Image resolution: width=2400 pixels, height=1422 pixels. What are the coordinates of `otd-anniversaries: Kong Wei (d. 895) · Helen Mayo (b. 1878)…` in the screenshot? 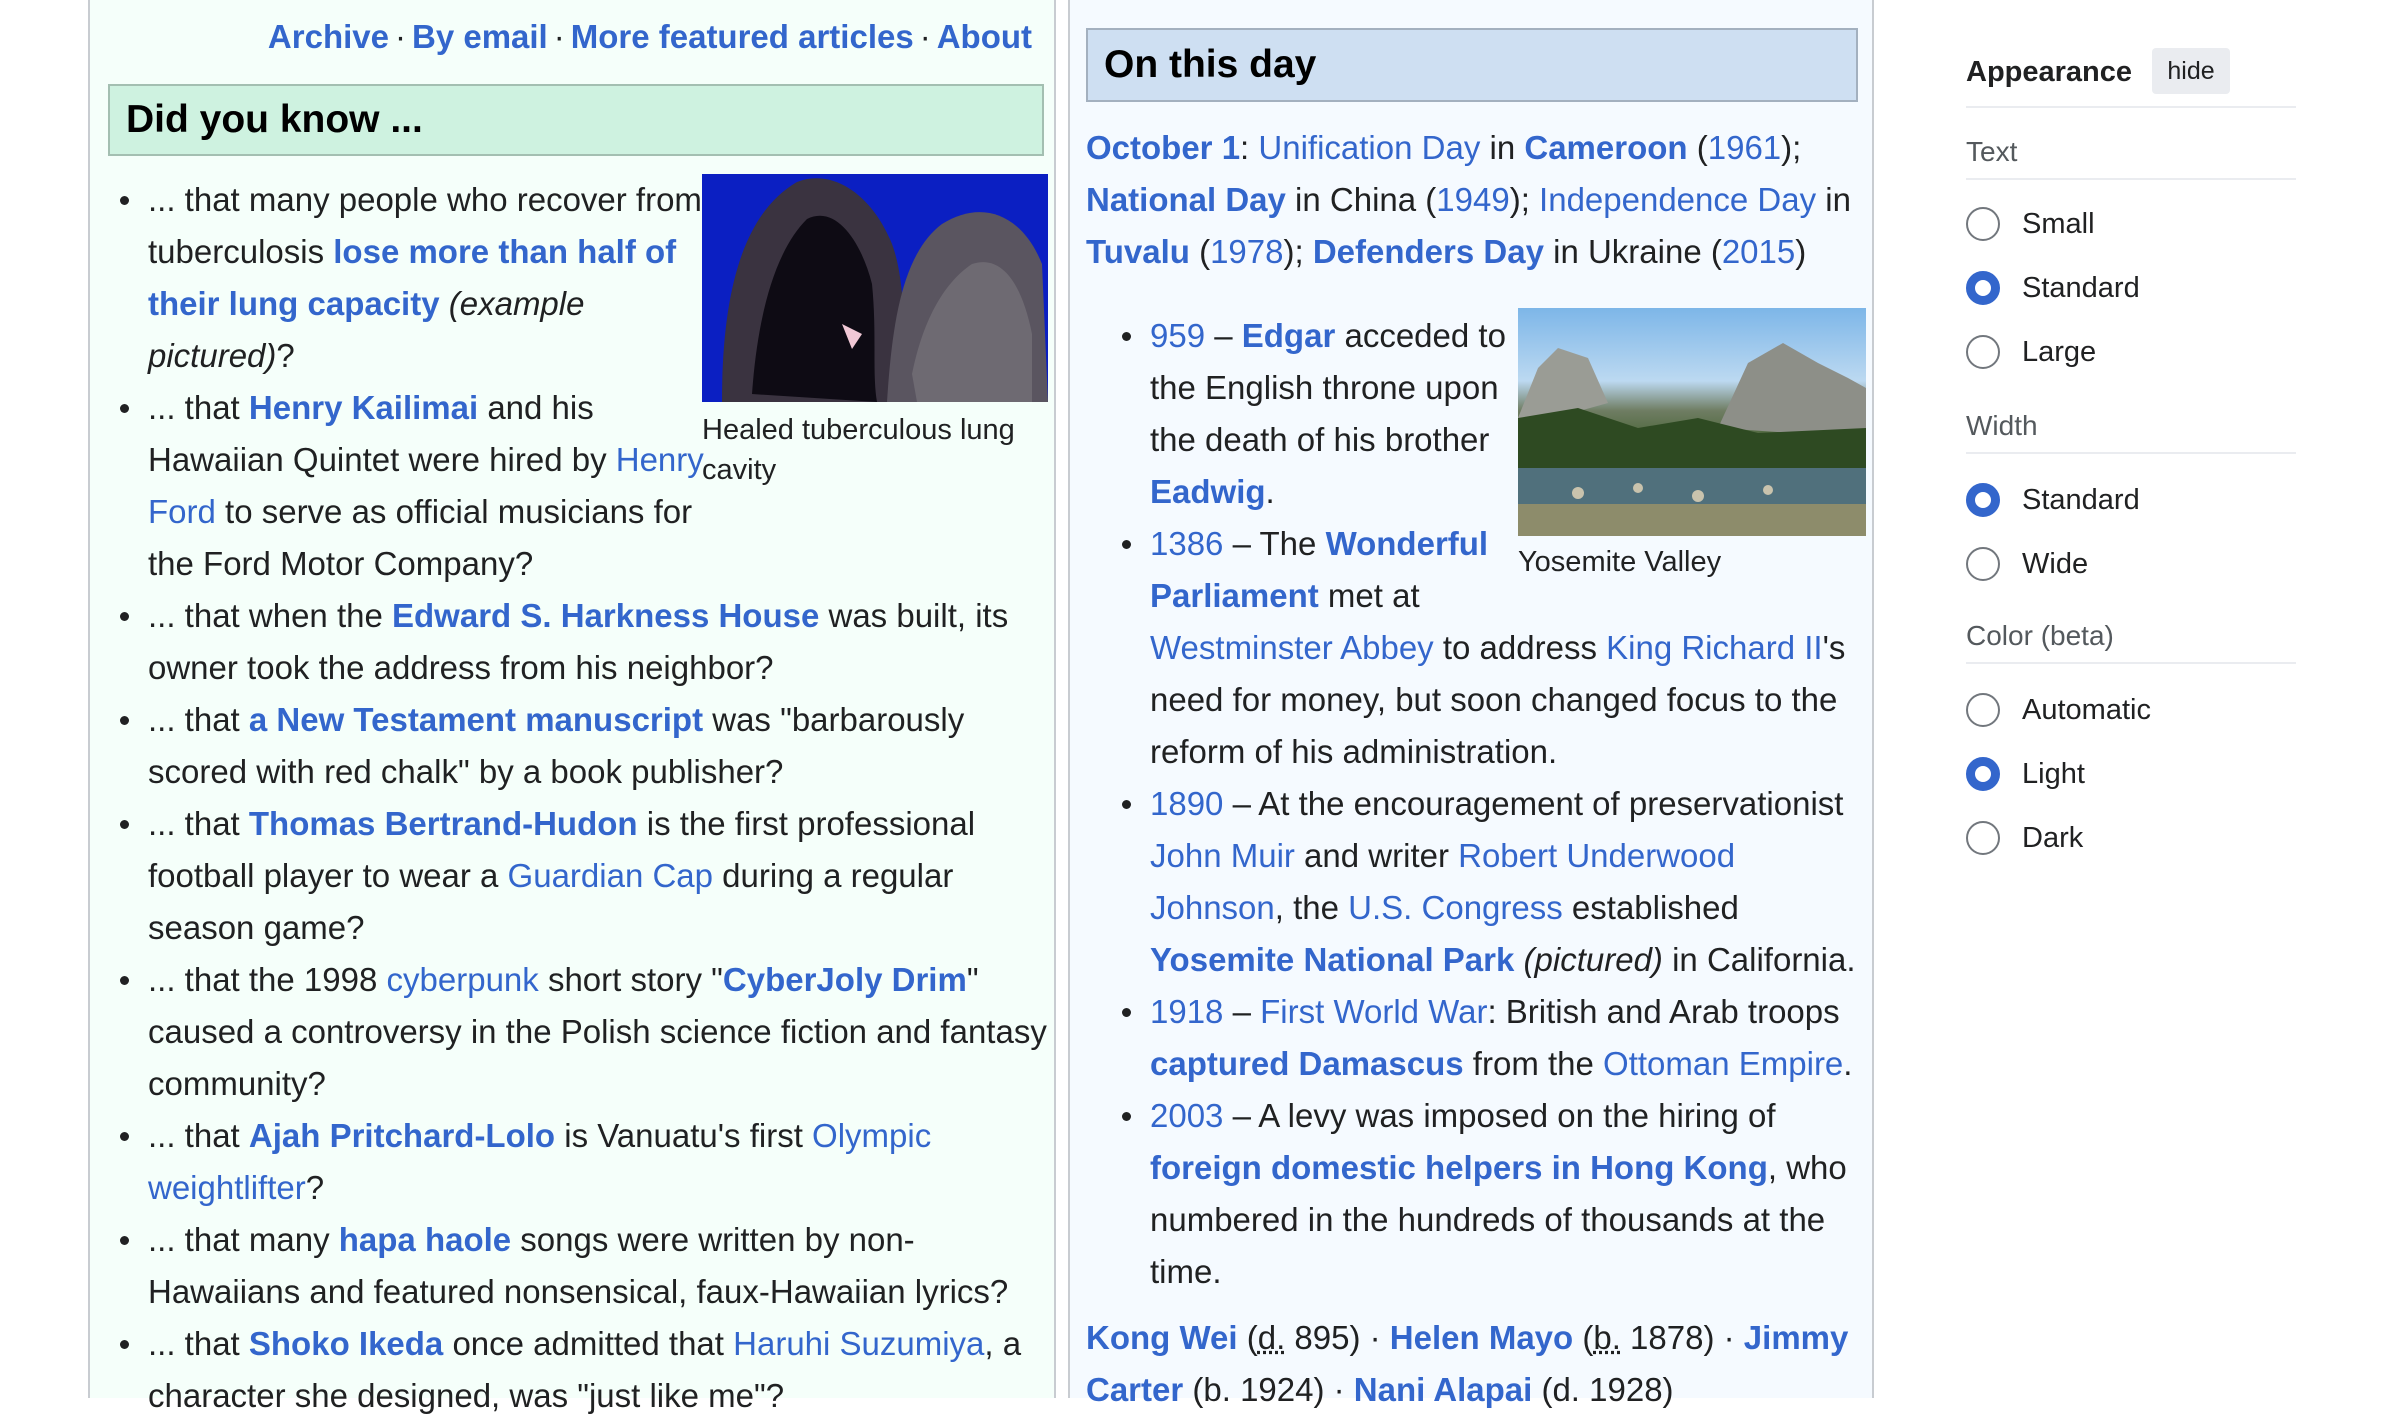 It's located at (1467, 1363).